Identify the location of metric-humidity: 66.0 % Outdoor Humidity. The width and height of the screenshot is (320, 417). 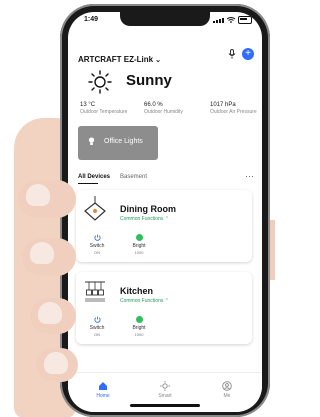
(163, 108).